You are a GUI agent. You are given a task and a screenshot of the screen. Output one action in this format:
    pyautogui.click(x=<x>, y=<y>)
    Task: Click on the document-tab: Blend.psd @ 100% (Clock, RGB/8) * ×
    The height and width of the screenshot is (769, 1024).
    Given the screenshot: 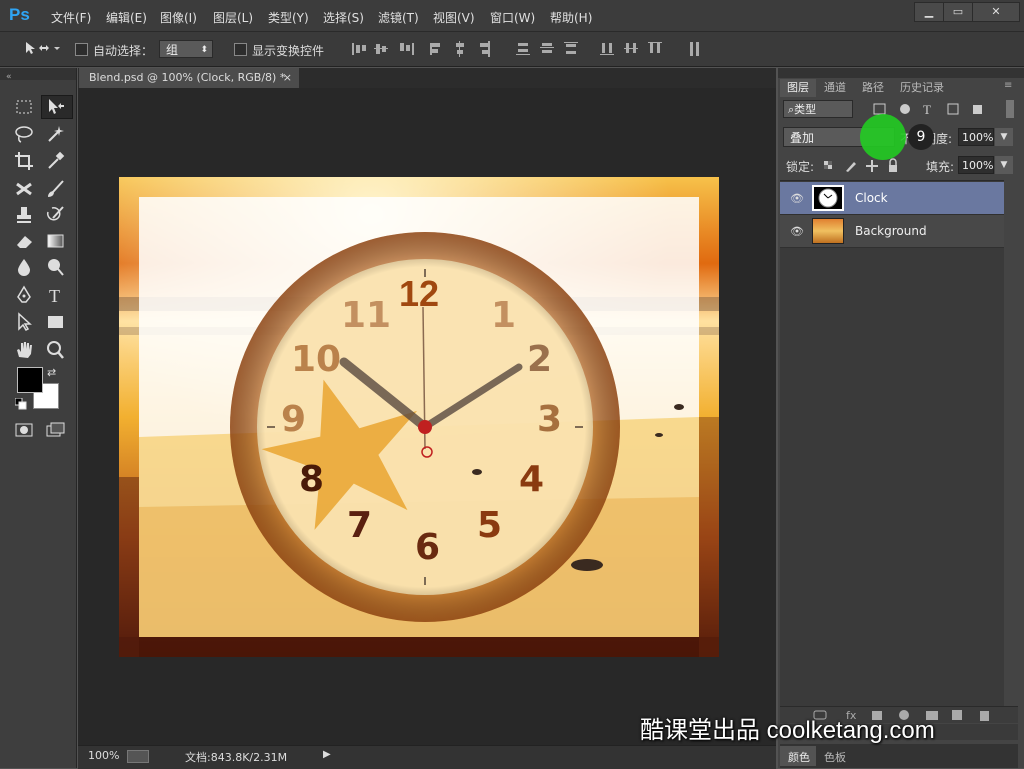 What is the action you would take?
    pyautogui.click(x=189, y=78)
    